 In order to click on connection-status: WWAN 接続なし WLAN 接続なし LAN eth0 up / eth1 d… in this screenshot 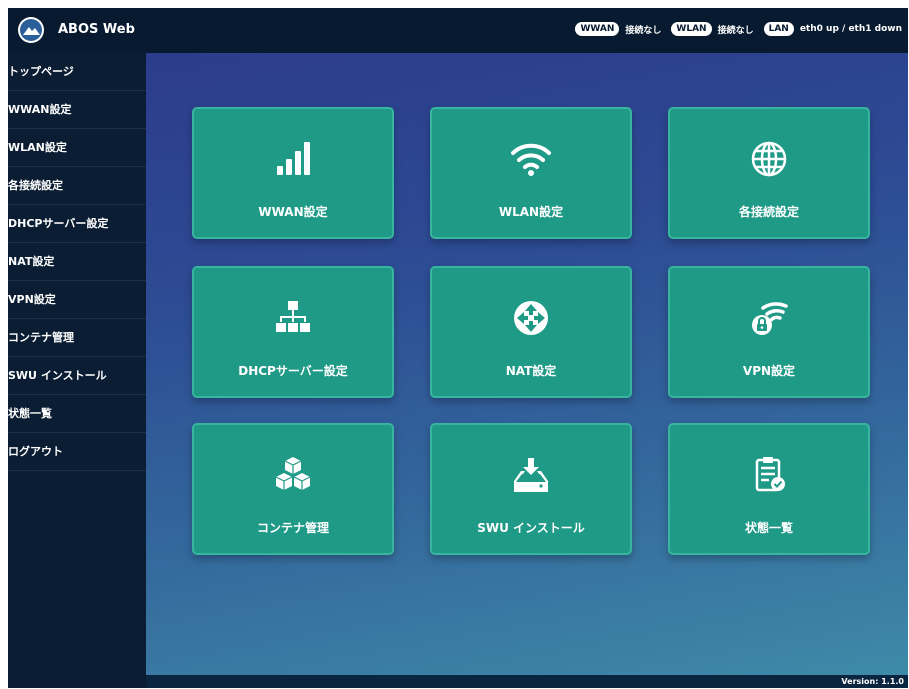, I will do `click(738, 29)`.